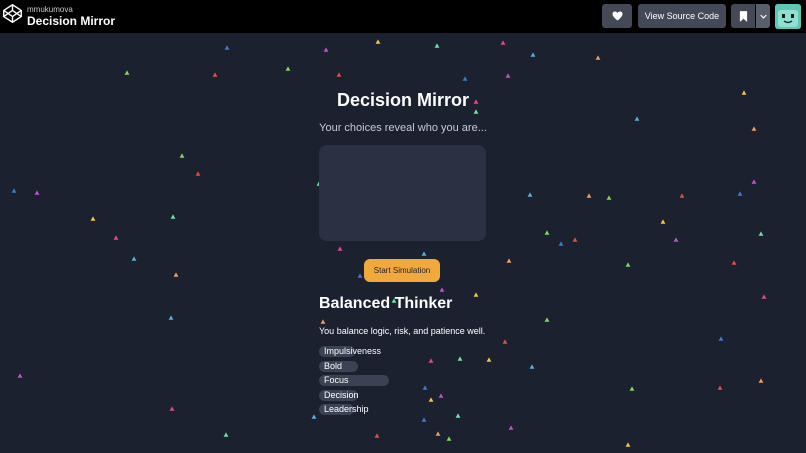 Image resolution: width=806 pixels, height=453 pixels. I want to click on trait-label: Focus, so click(336, 380).